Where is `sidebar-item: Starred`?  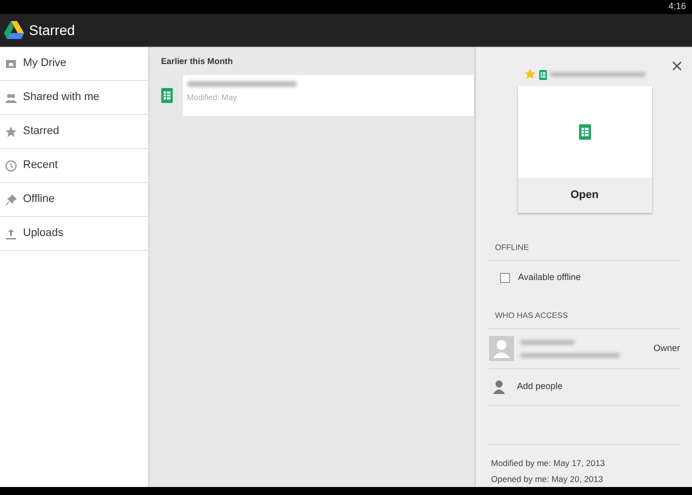 sidebar-item: Starred is located at coordinates (74, 132).